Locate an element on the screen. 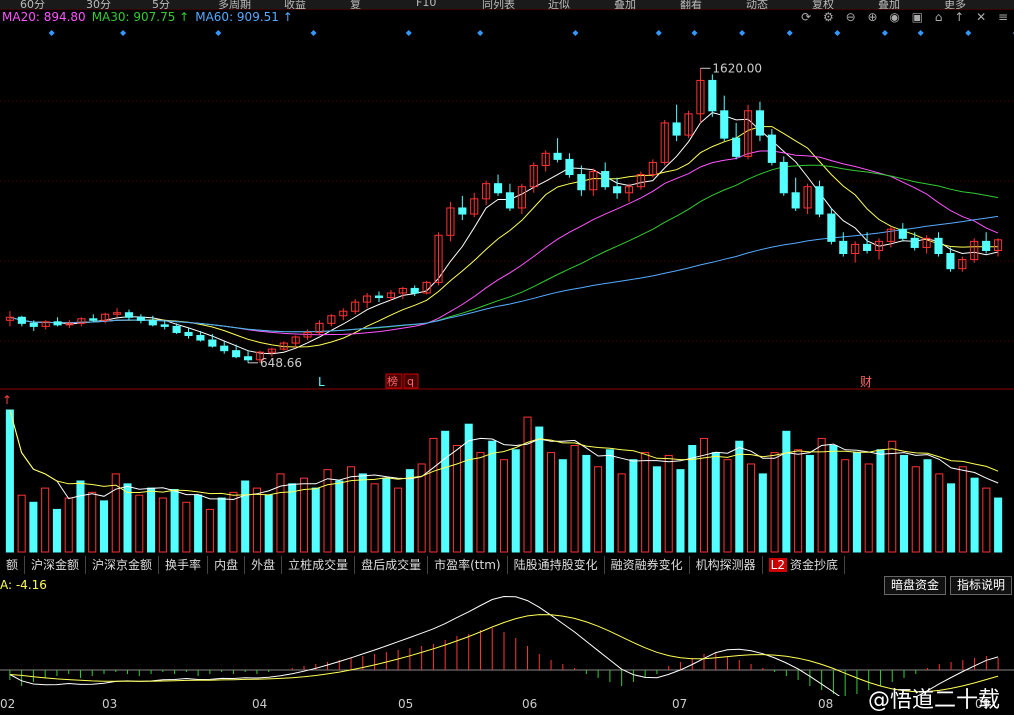 The height and width of the screenshot is (715, 1014). indicator-tab: 立桩成交量 is located at coordinates (319, 565).